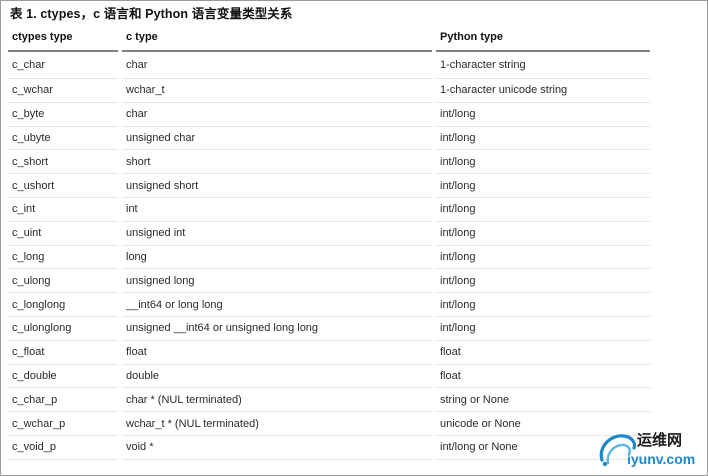  I want to click on c-type-cell: char * (NUL terminated), so click(278, 400).